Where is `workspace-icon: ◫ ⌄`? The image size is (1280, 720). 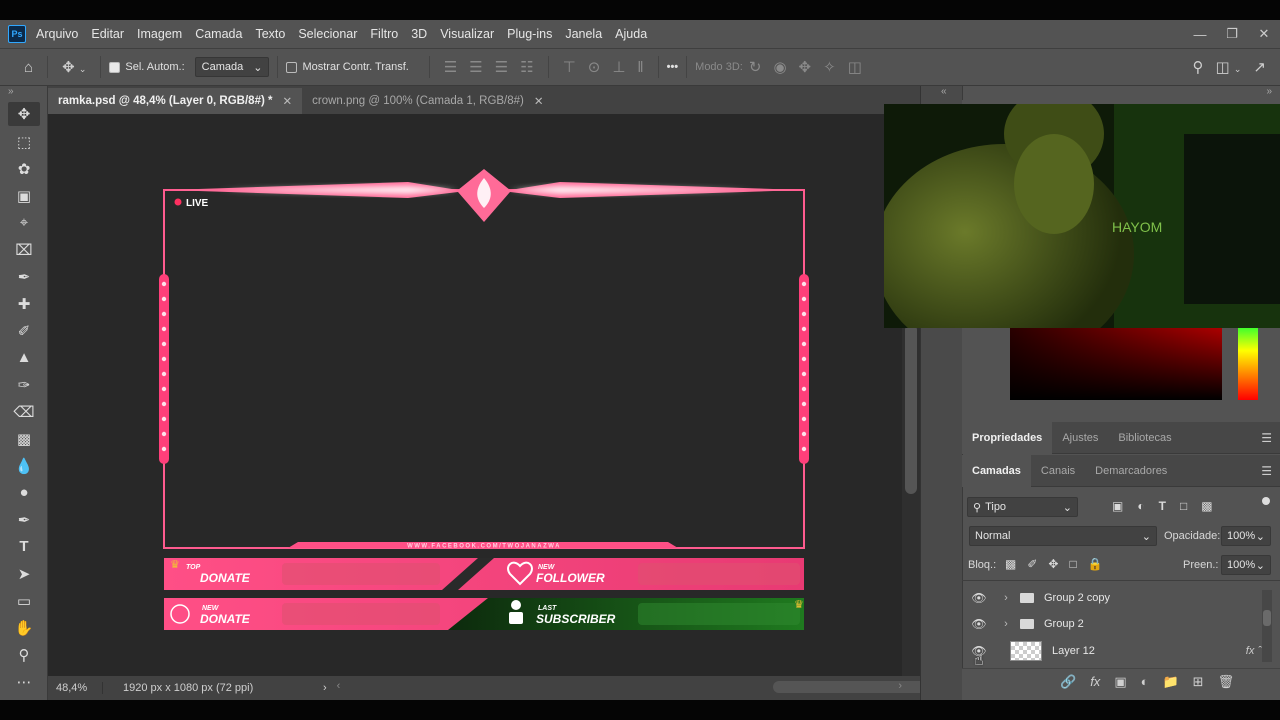
workspace-icon: ◫ ⌄ is located at coordinates (1229, 67).